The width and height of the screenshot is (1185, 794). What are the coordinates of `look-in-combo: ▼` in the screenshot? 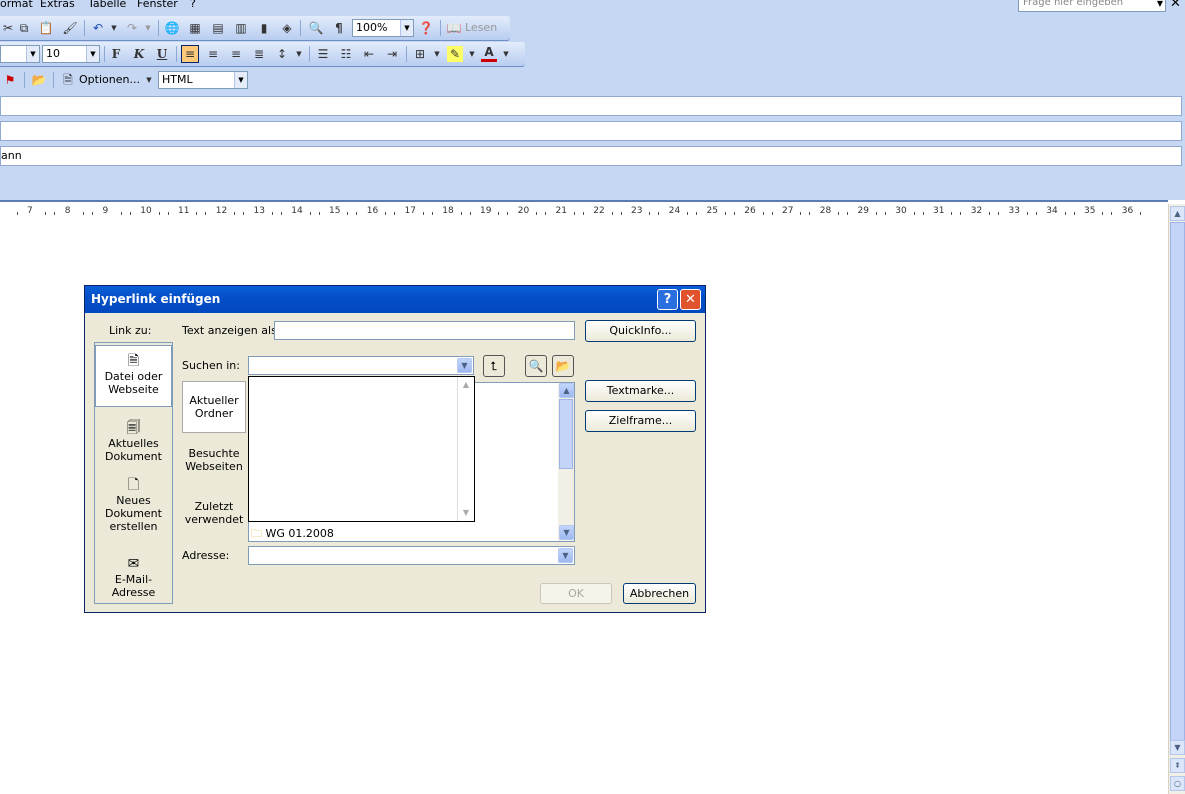 It's located at (361, 365).